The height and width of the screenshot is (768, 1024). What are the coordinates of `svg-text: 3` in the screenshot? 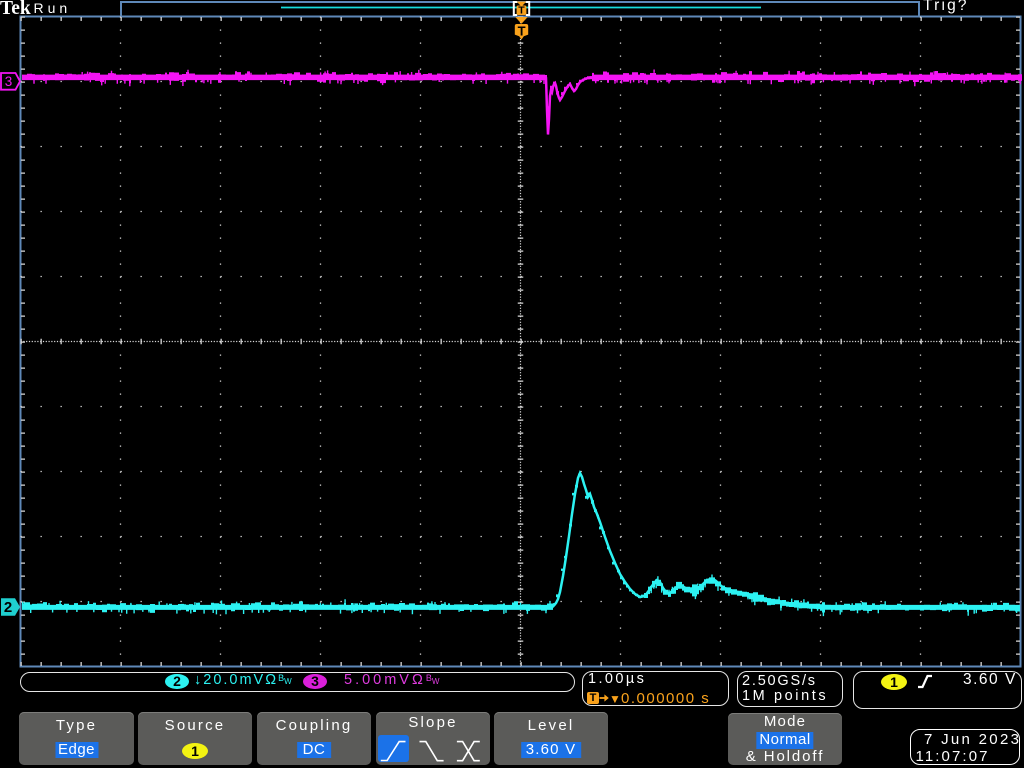 It's located at (9, 81).